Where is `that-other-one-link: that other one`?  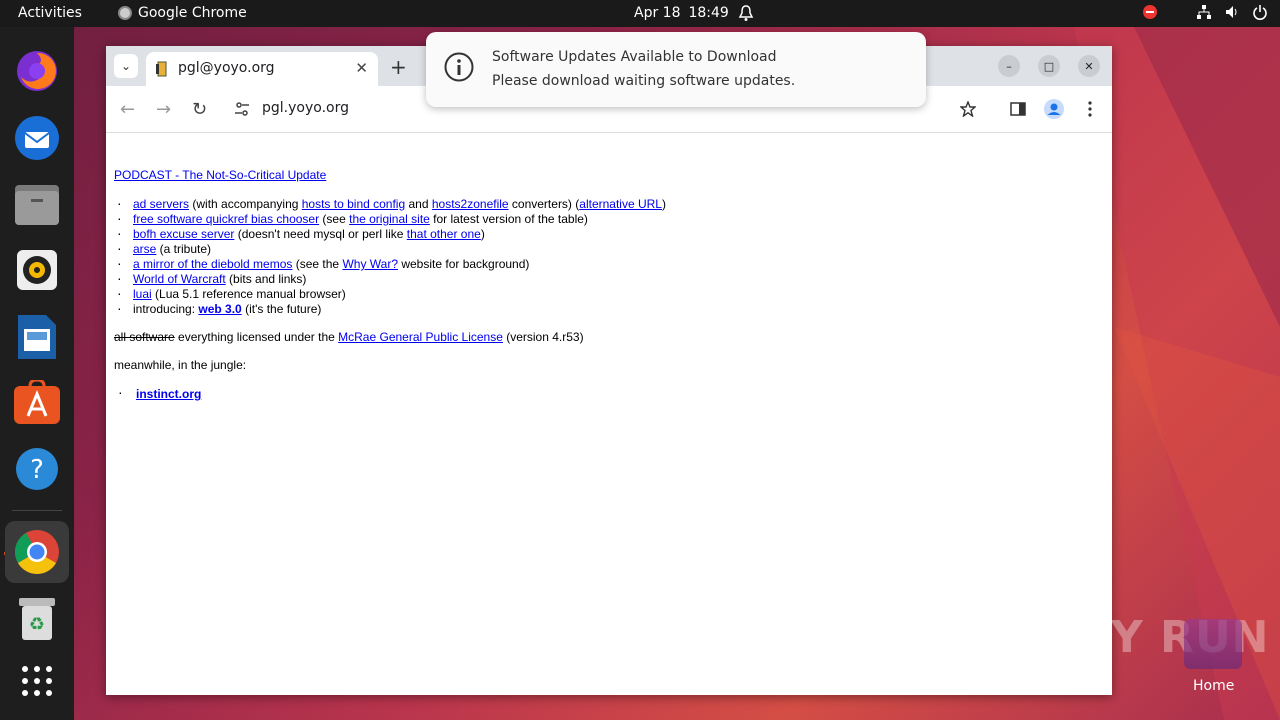
that-other-one-link: that other one is located at coordinates (444, 234).